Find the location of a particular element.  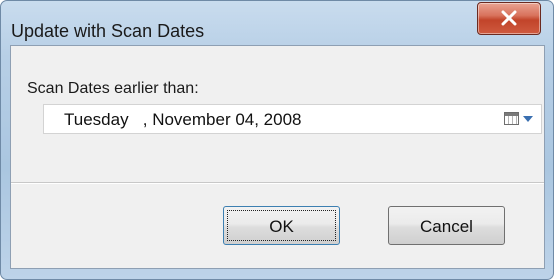

close-button is located at coordinates (509, 18).